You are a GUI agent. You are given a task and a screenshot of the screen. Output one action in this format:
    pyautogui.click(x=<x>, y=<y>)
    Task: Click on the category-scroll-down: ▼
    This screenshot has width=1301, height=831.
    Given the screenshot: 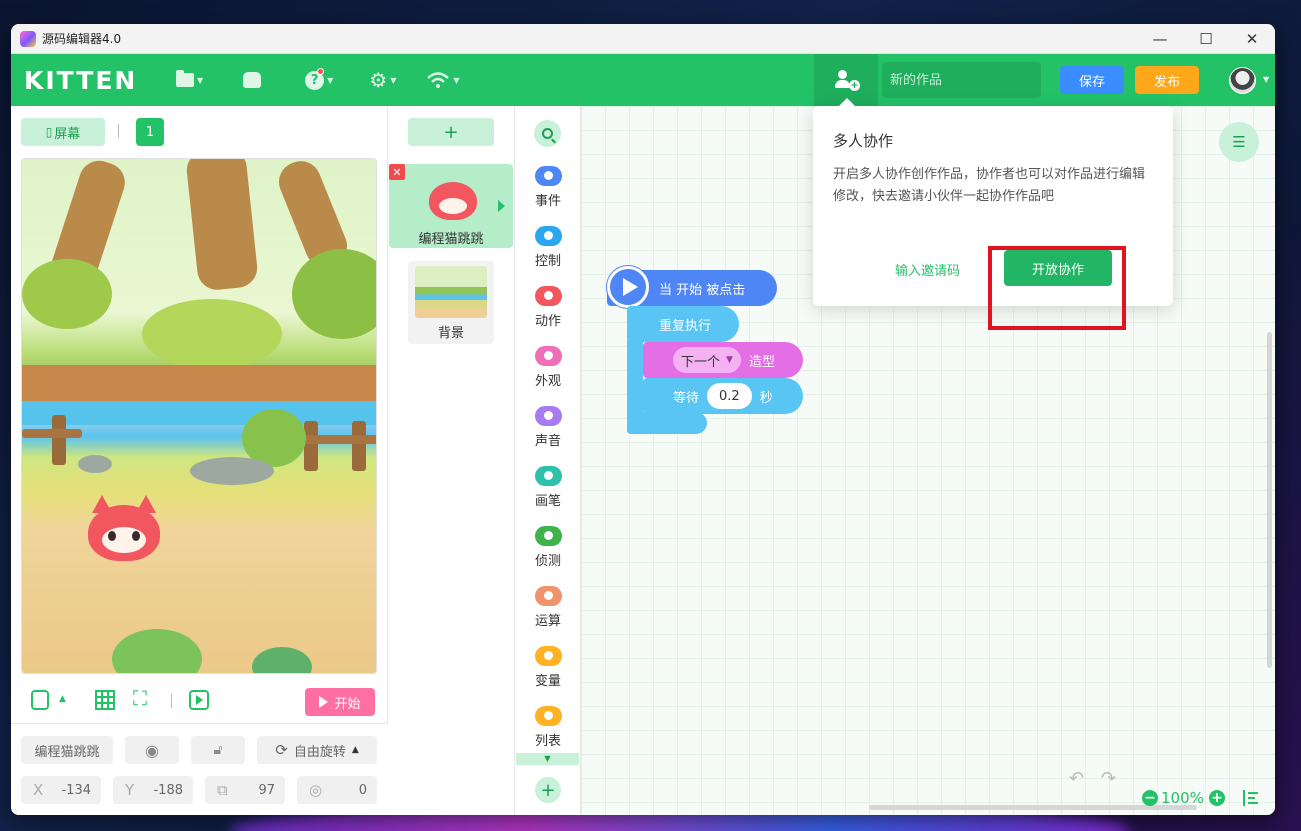 What is the action you would take?
    pyautogui.click(x=547, y=759)
    